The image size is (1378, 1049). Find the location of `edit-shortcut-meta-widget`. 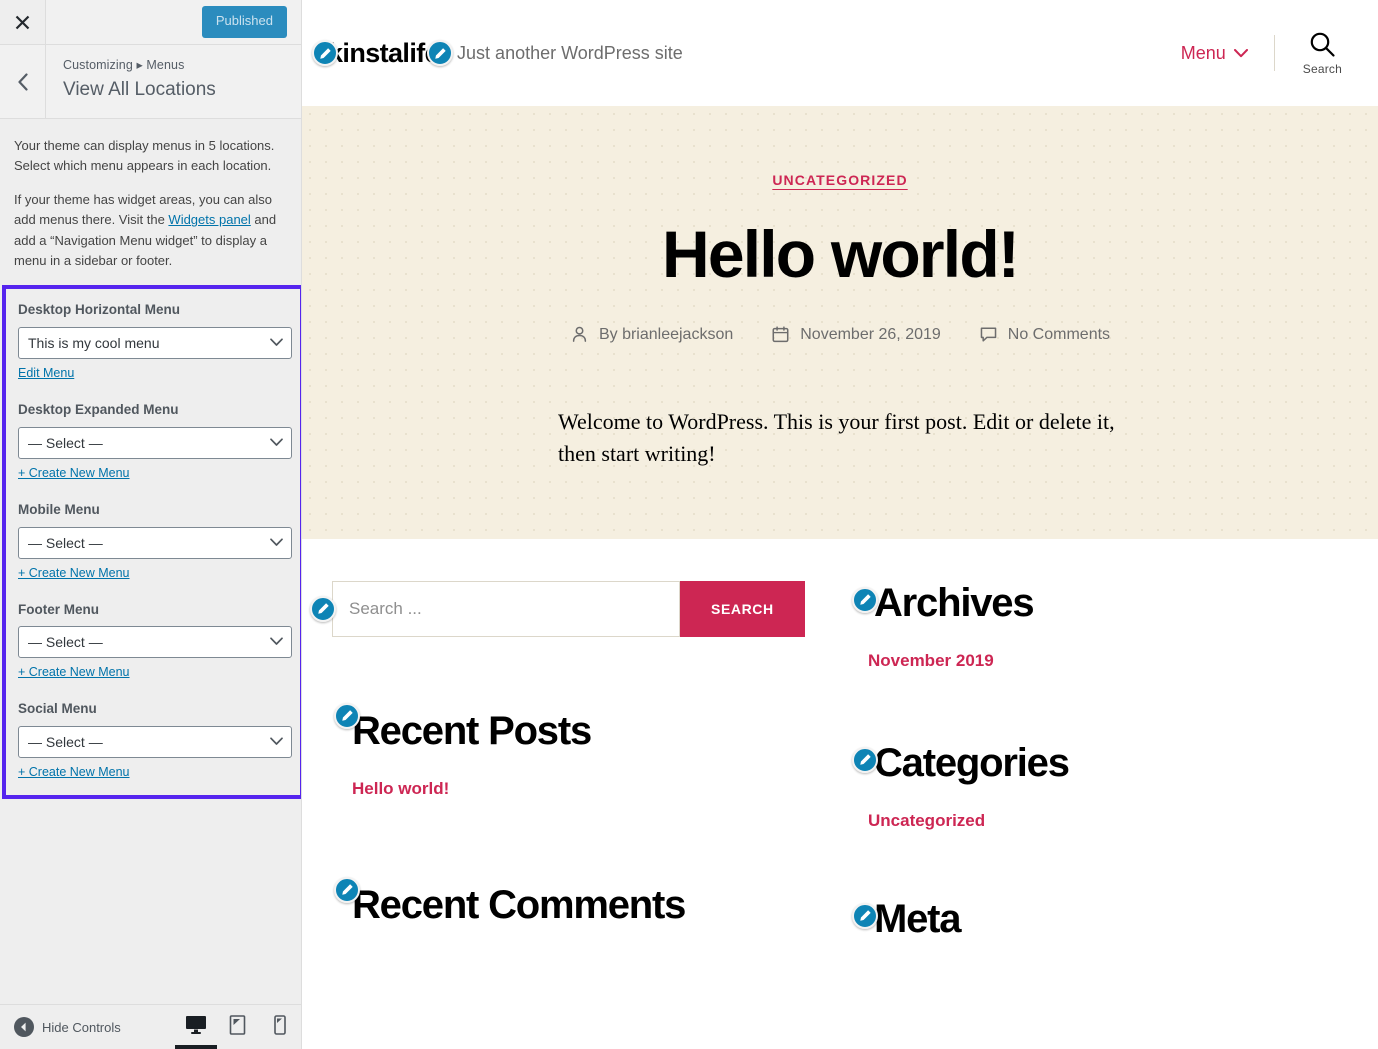

edit-shortcut-meta-widget is located at coordinates (865, 915).